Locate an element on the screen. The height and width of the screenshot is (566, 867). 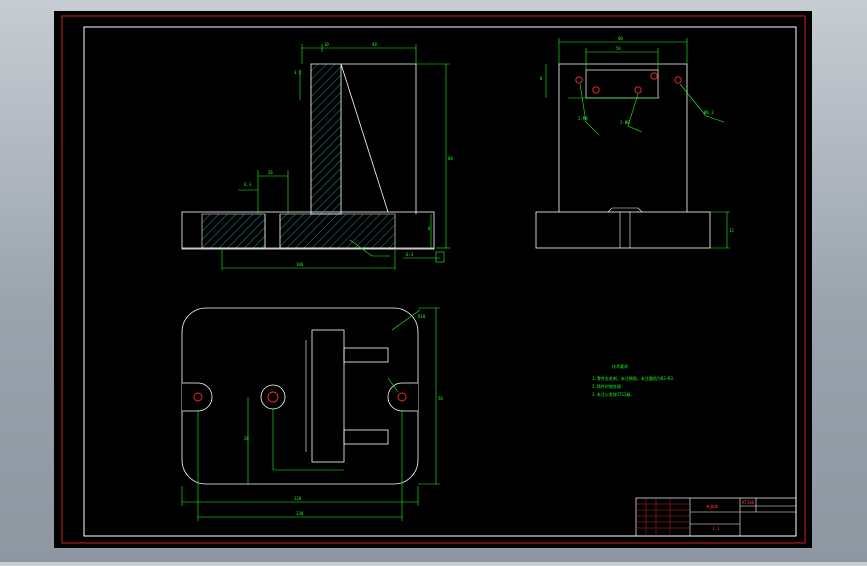
plan-dim-text: 28 is located at coordinates (246, 438).